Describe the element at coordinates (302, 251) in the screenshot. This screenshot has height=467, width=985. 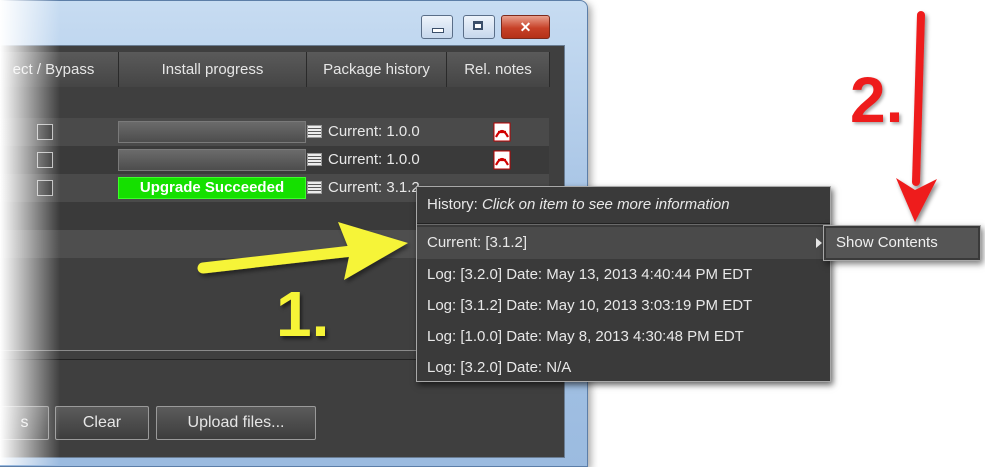
I see `yellow-arrow-icon` at that location.